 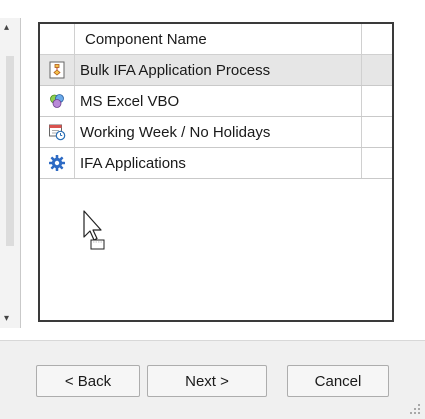 I want to click on component-name-cell: Working Week / No Holidays, so click(x=218, y=132).